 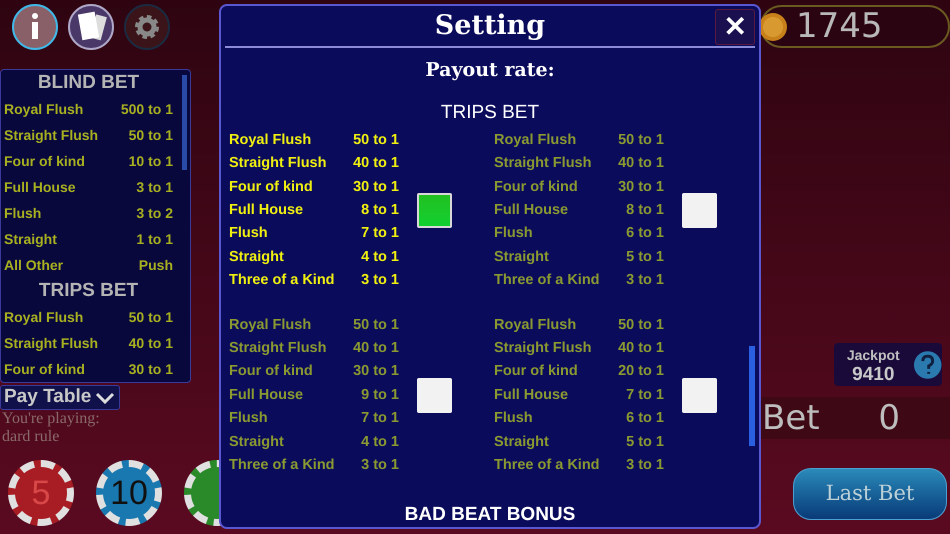 I want to click on dialog-title: Setting, so click(x=490, y=25).